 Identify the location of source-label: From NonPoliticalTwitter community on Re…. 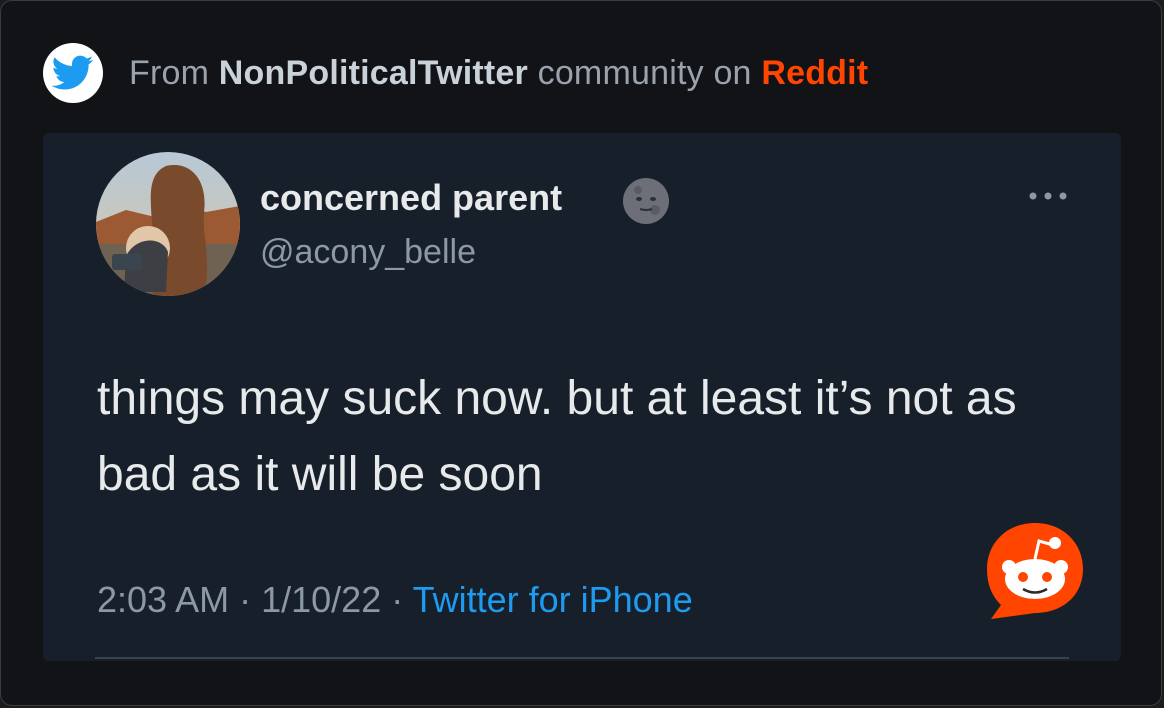
(498, 73).